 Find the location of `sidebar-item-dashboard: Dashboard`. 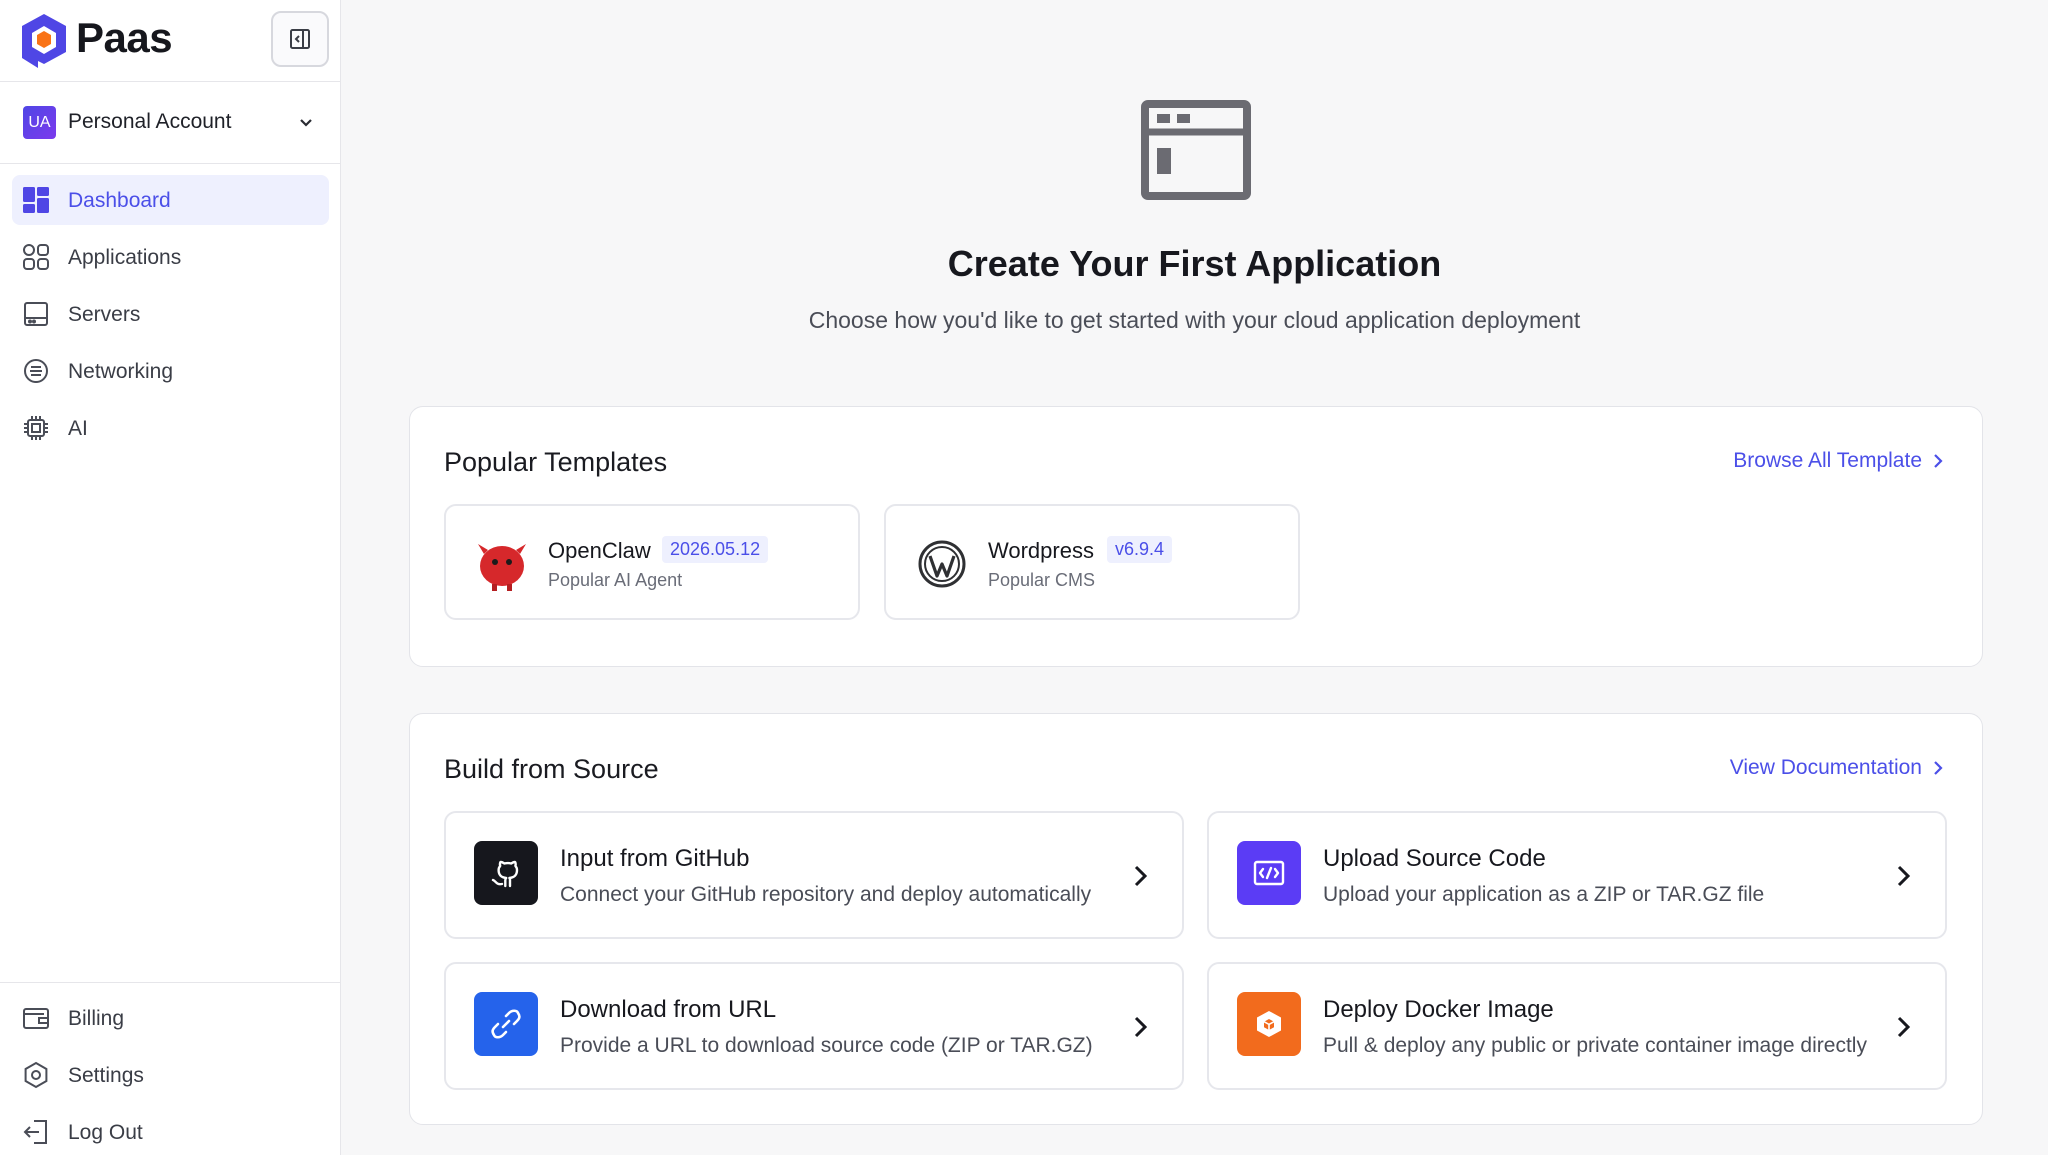

sidebar-item-dashboard: Dashboard is located at coordinates (170, 200).